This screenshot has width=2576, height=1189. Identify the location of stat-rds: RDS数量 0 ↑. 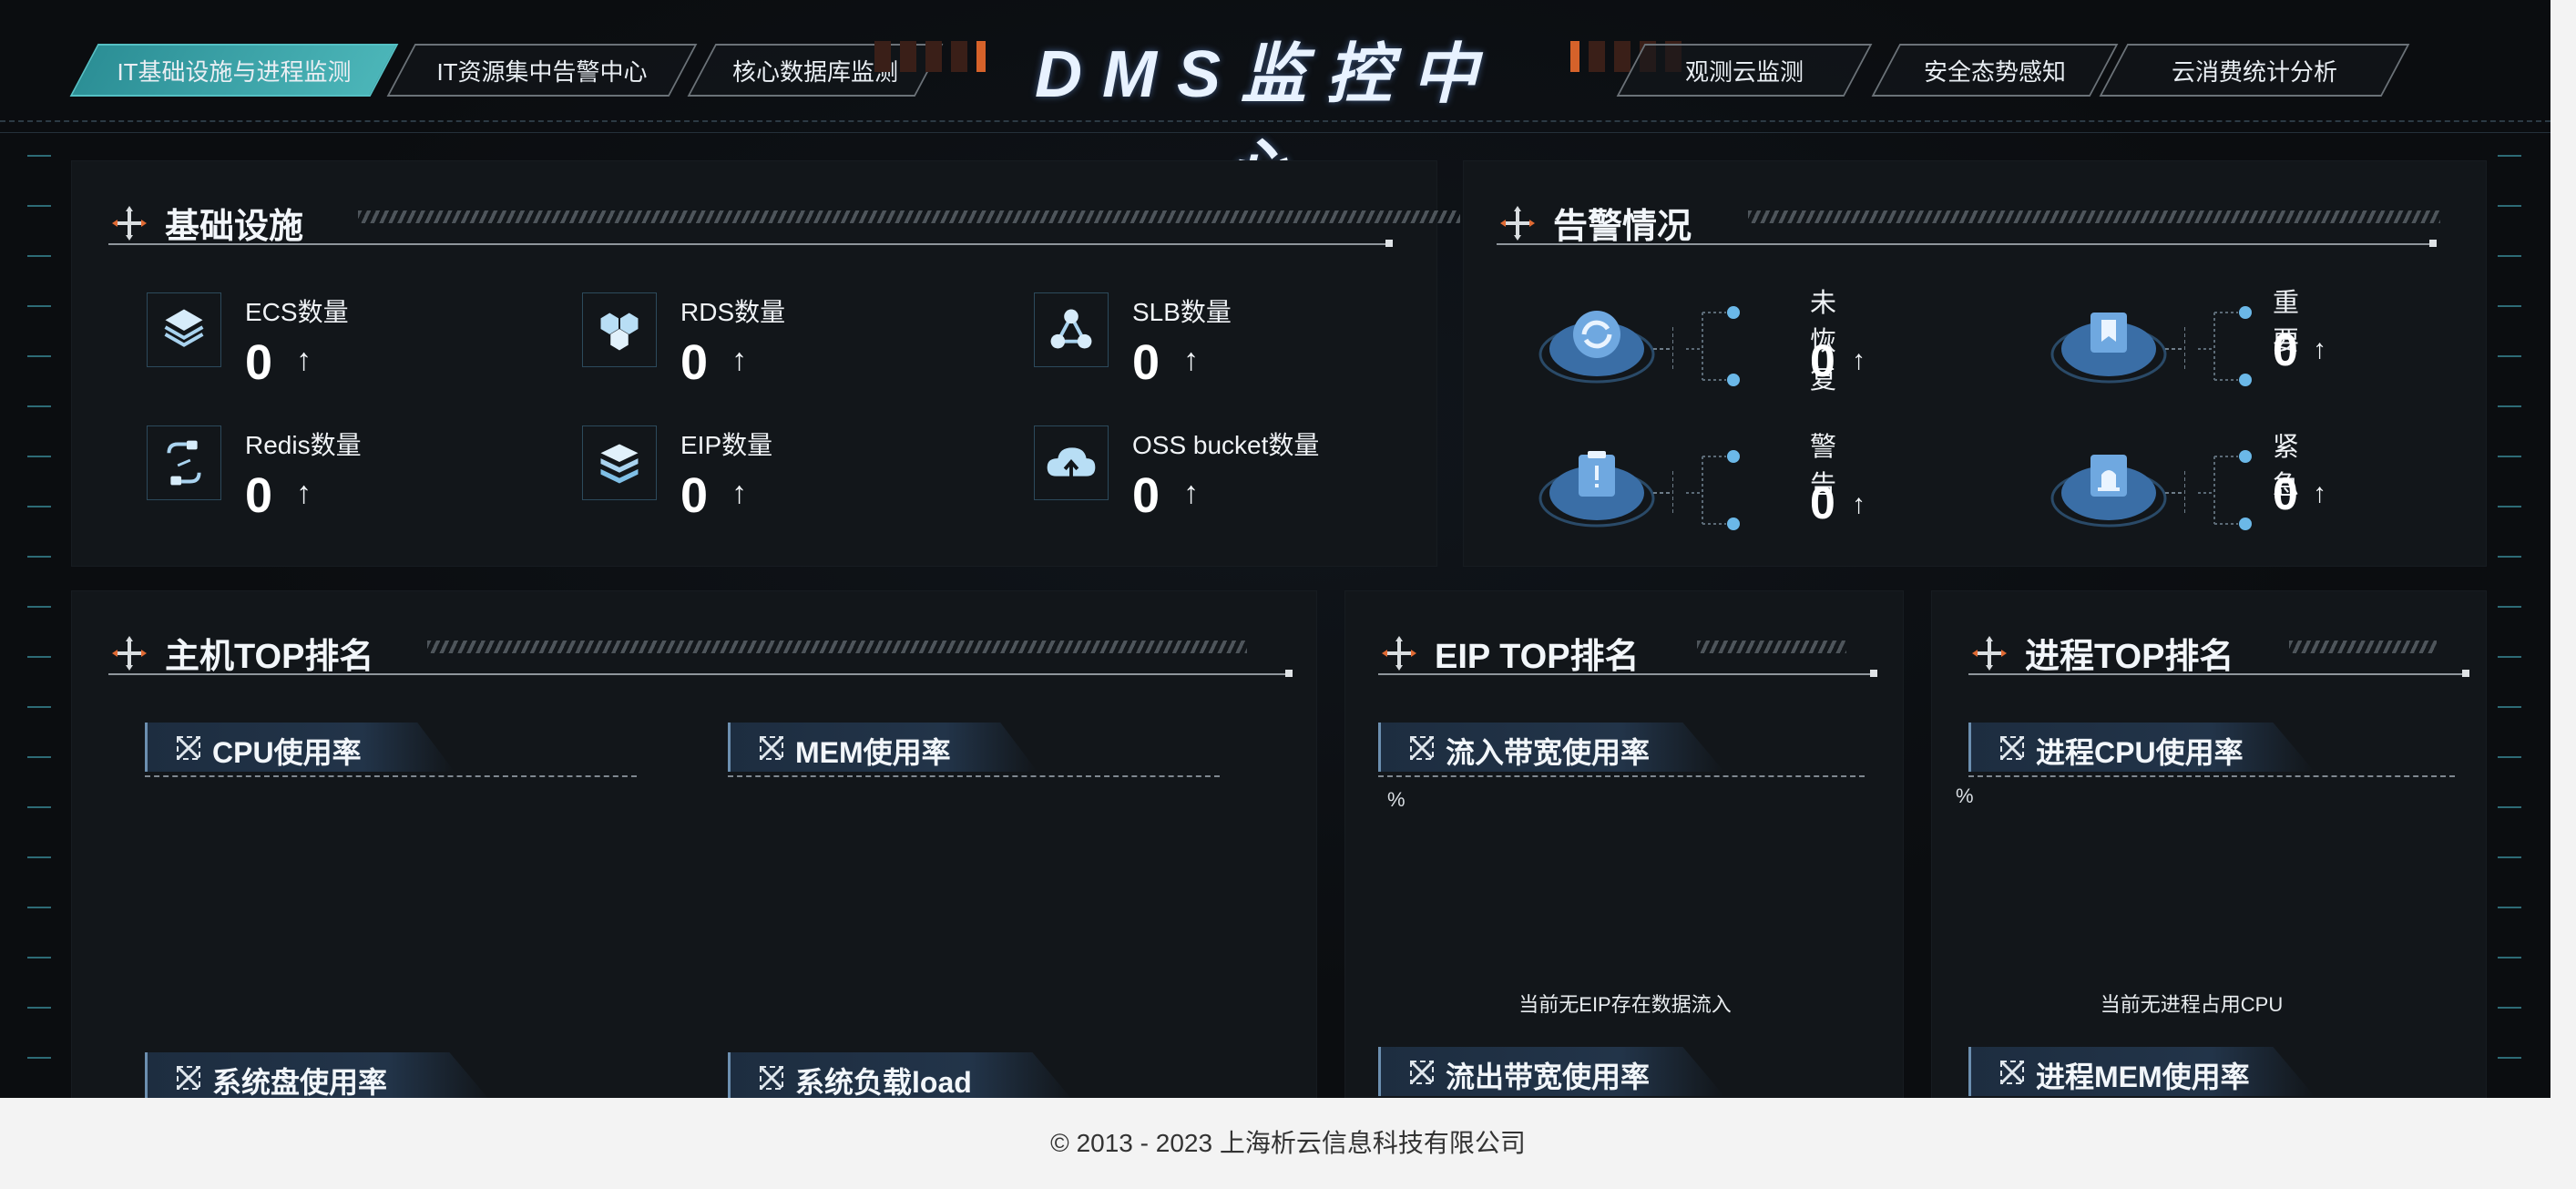
(683, 342).